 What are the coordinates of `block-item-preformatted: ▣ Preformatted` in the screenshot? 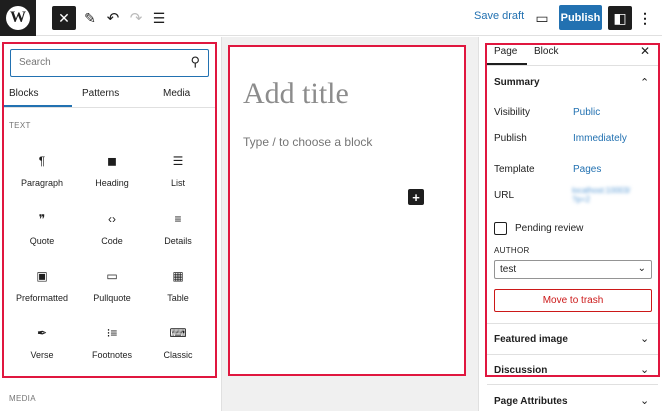 It's located at (42, 285).